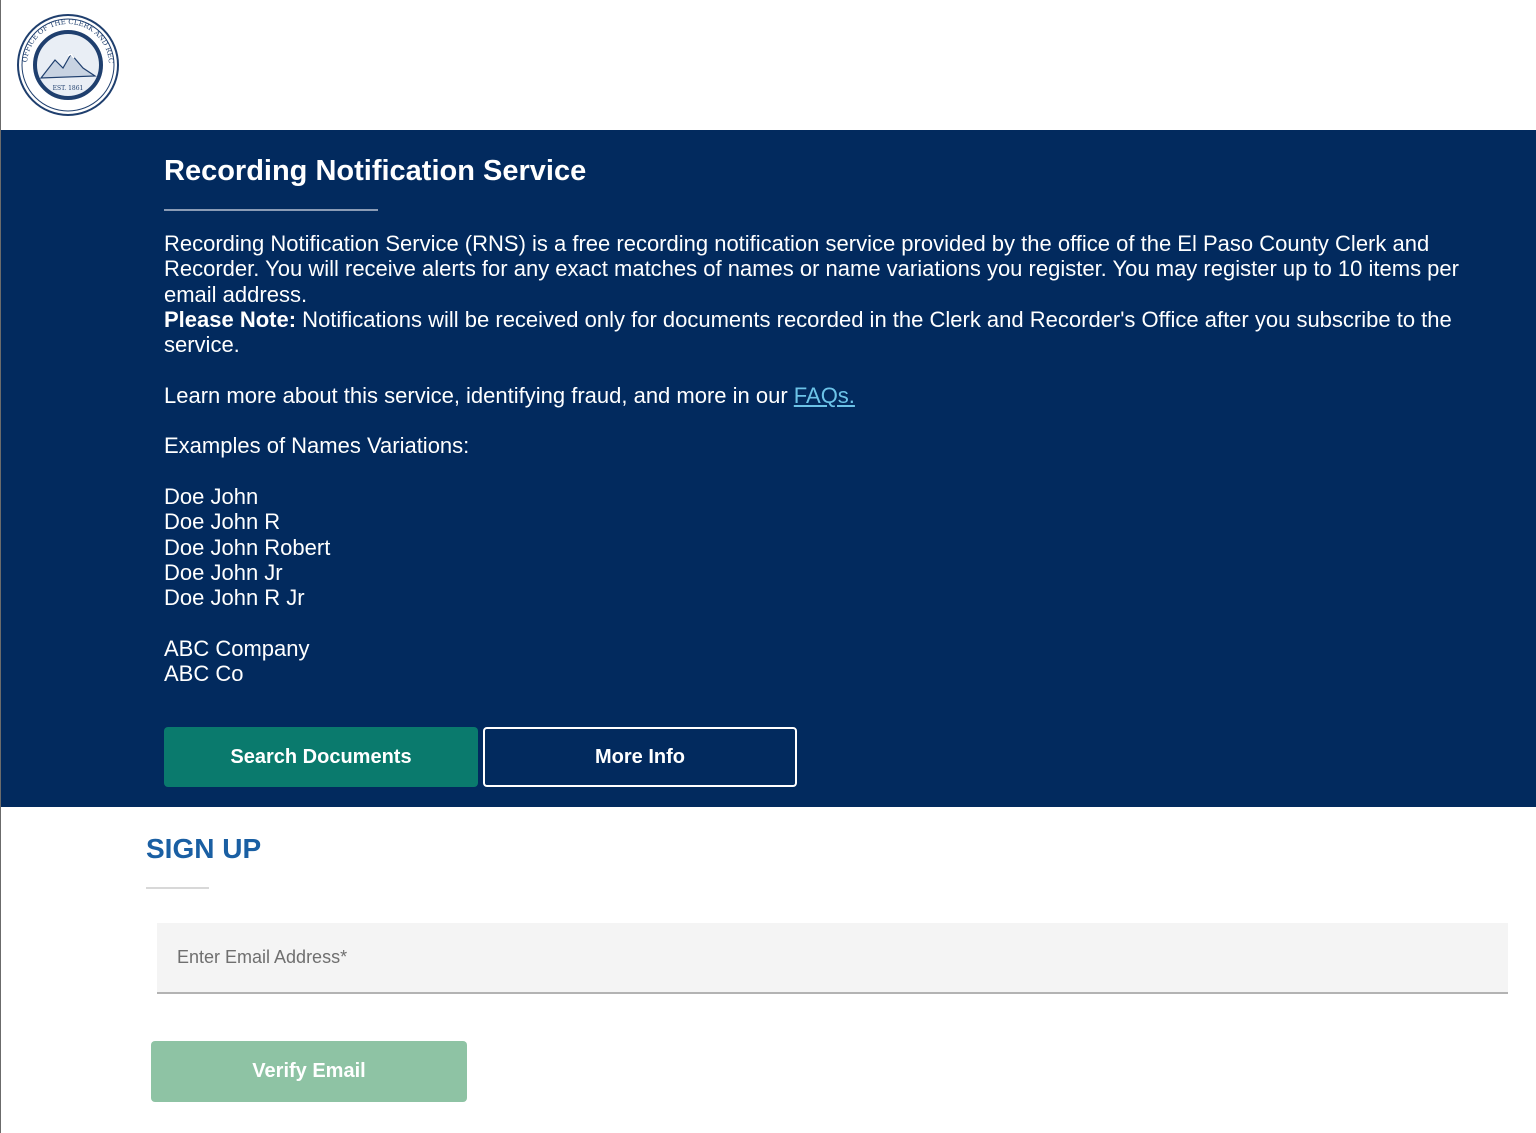 The height and width of the screenshot is (1133, 1536). I want to click on name-example: Doe John R Jr, so click(234, 598).